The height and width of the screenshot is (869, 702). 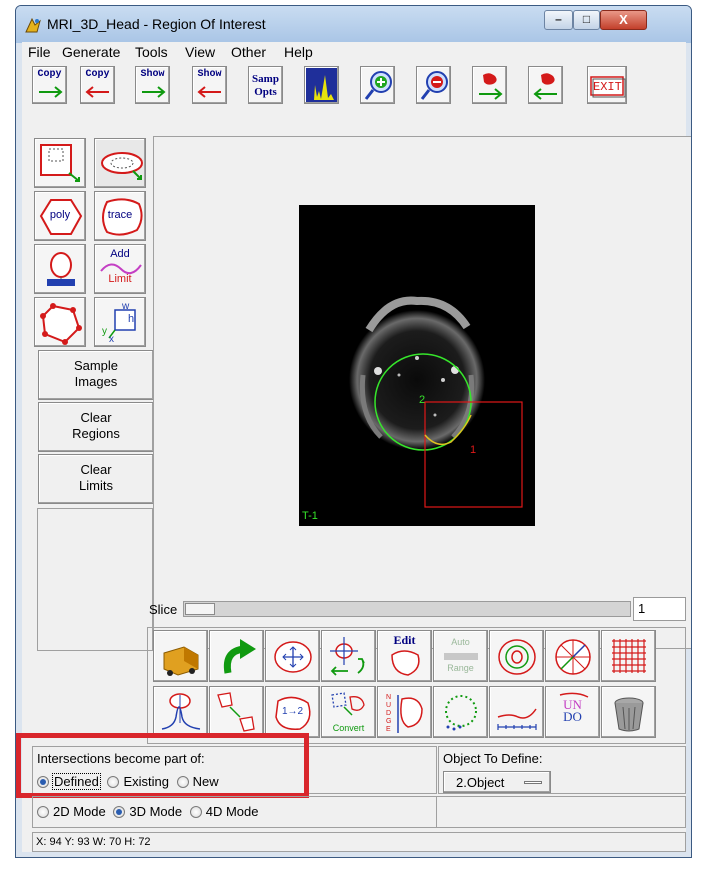 What do you see at coordinates (195, 812) in the screenshot?
I see `radio-4d-dot` at bounding box center [195, 812].